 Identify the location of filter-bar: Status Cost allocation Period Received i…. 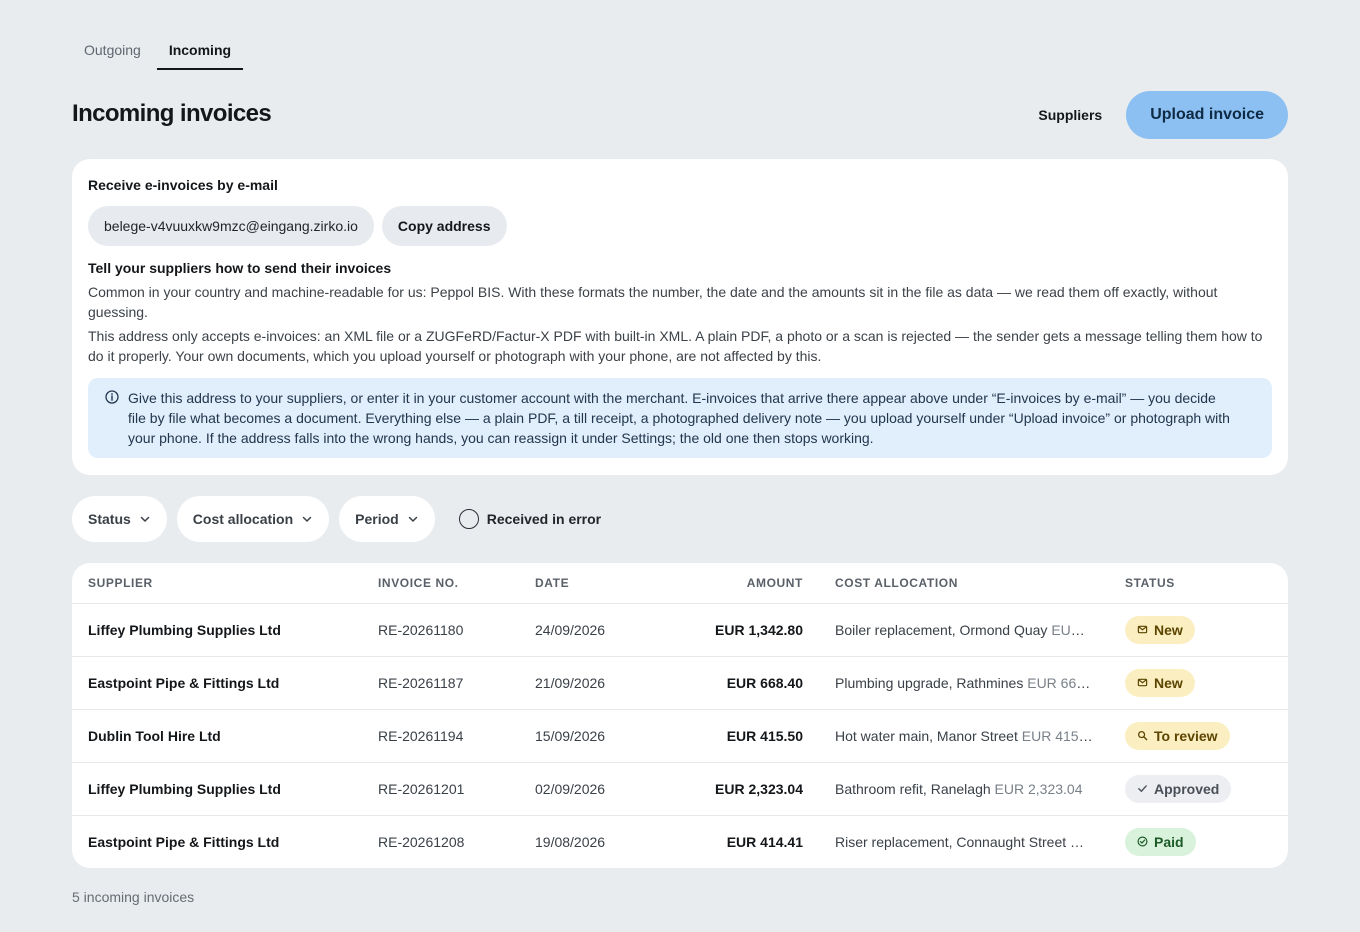
(336, 519).